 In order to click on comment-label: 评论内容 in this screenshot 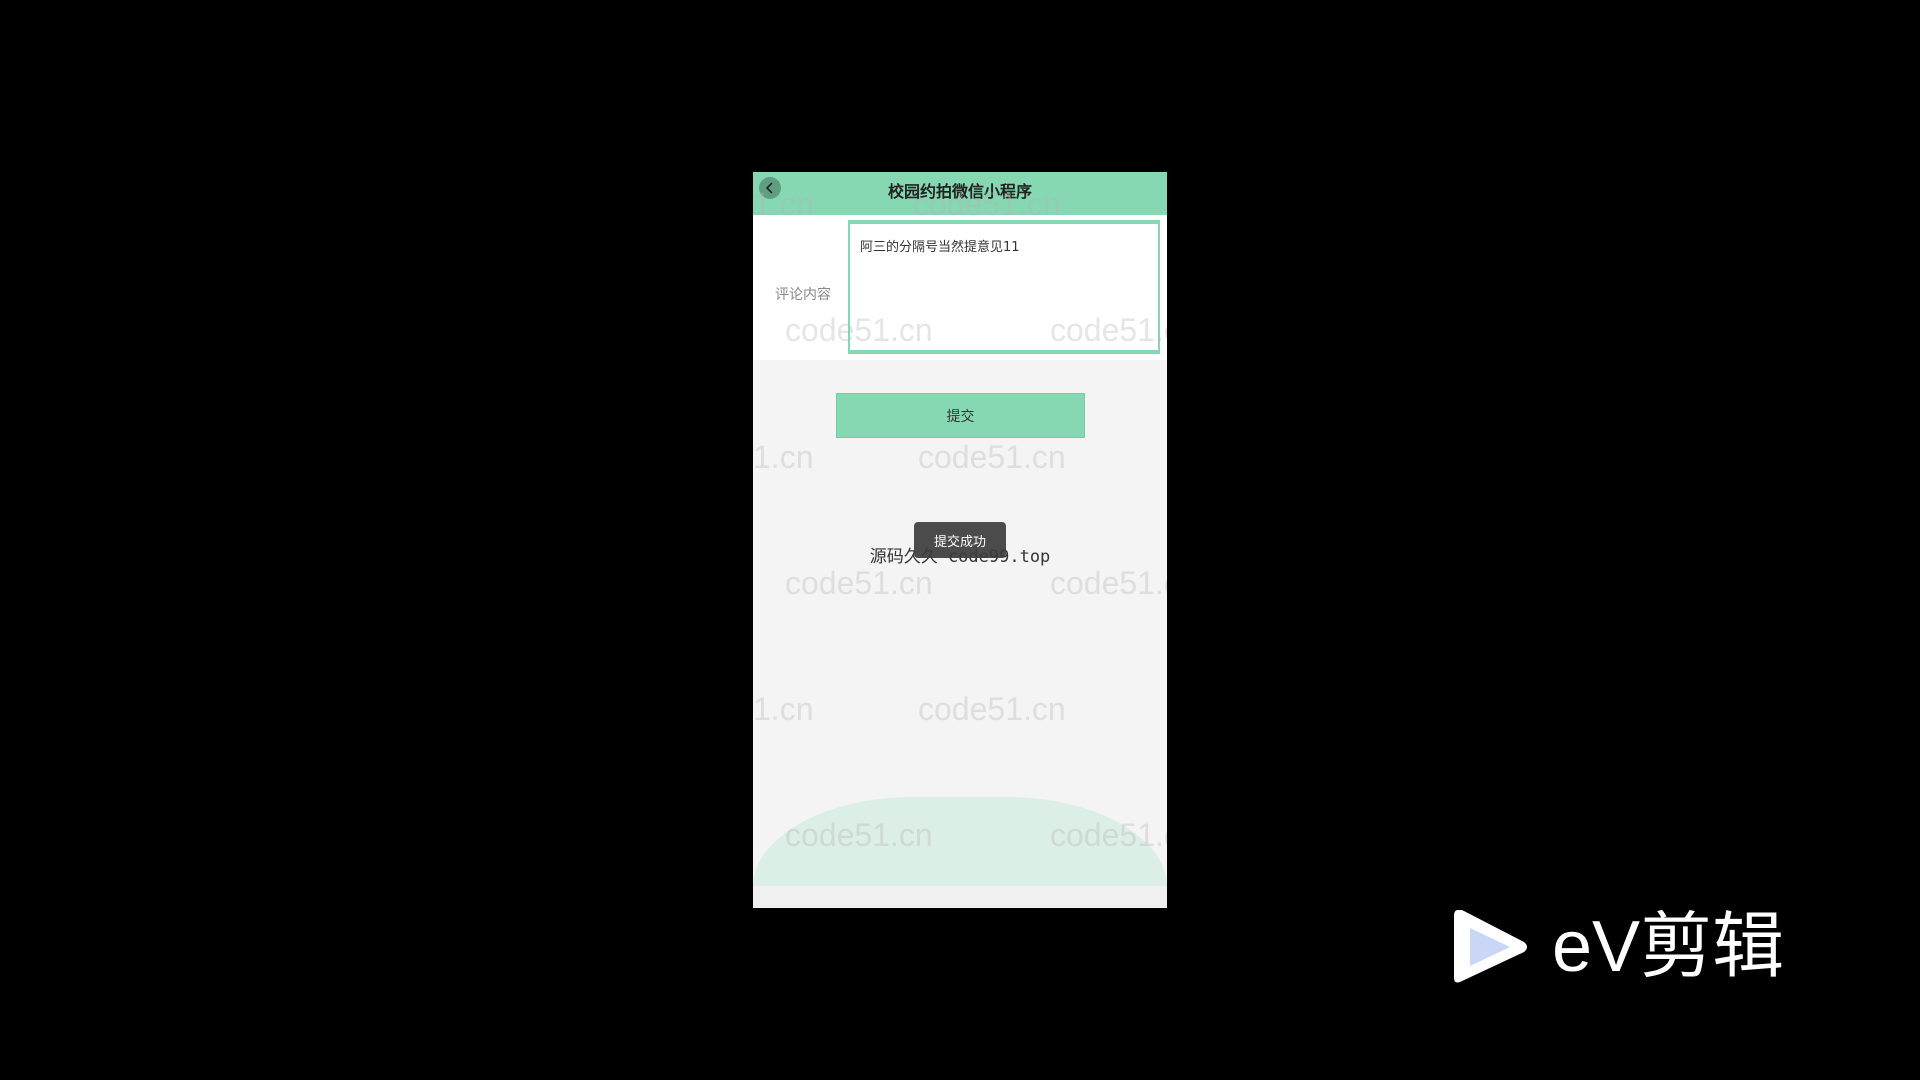, I will do `click(803, 295)`.